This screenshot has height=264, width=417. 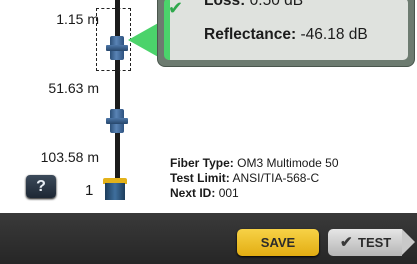 I want to click on test-button-arrow, so click(x=408, y=242).